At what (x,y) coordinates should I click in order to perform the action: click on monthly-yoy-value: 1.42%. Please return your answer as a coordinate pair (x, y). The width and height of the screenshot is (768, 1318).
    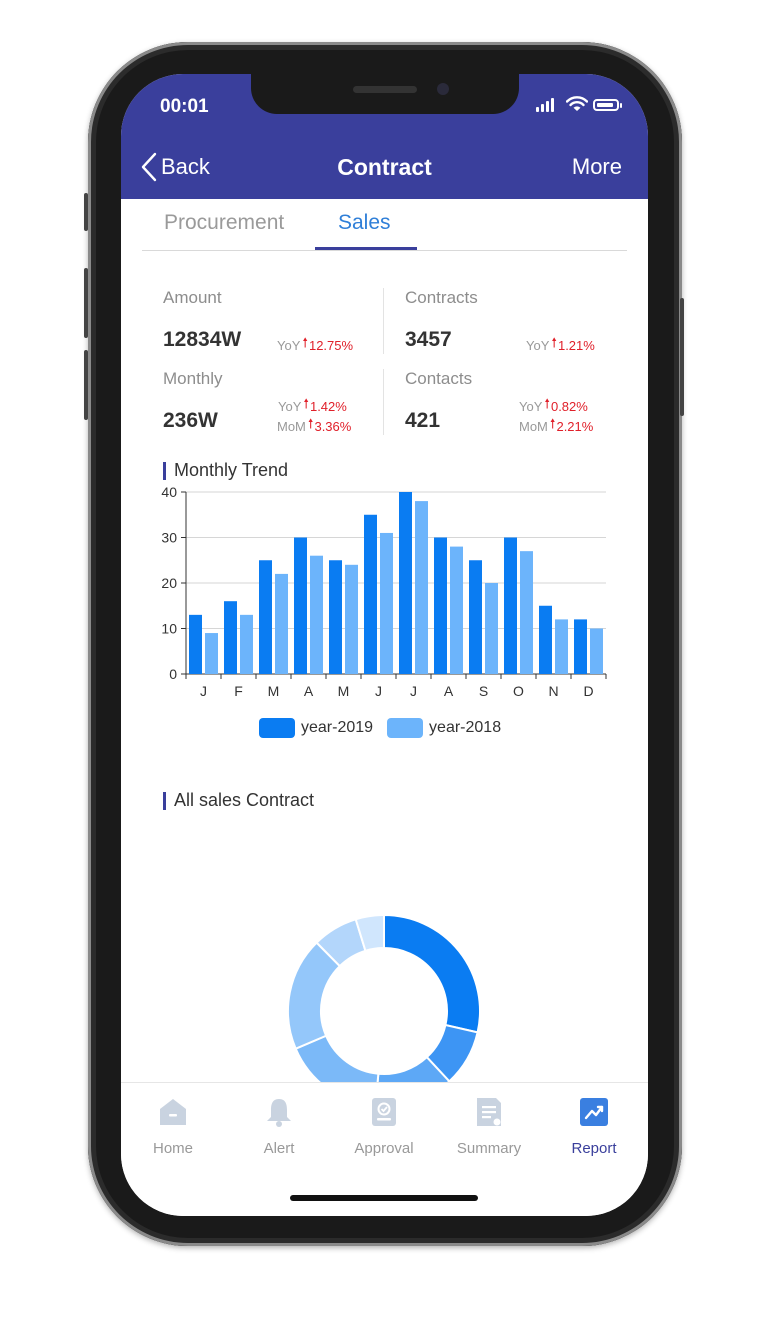
    Looking at the image, I should click on (328, 406).